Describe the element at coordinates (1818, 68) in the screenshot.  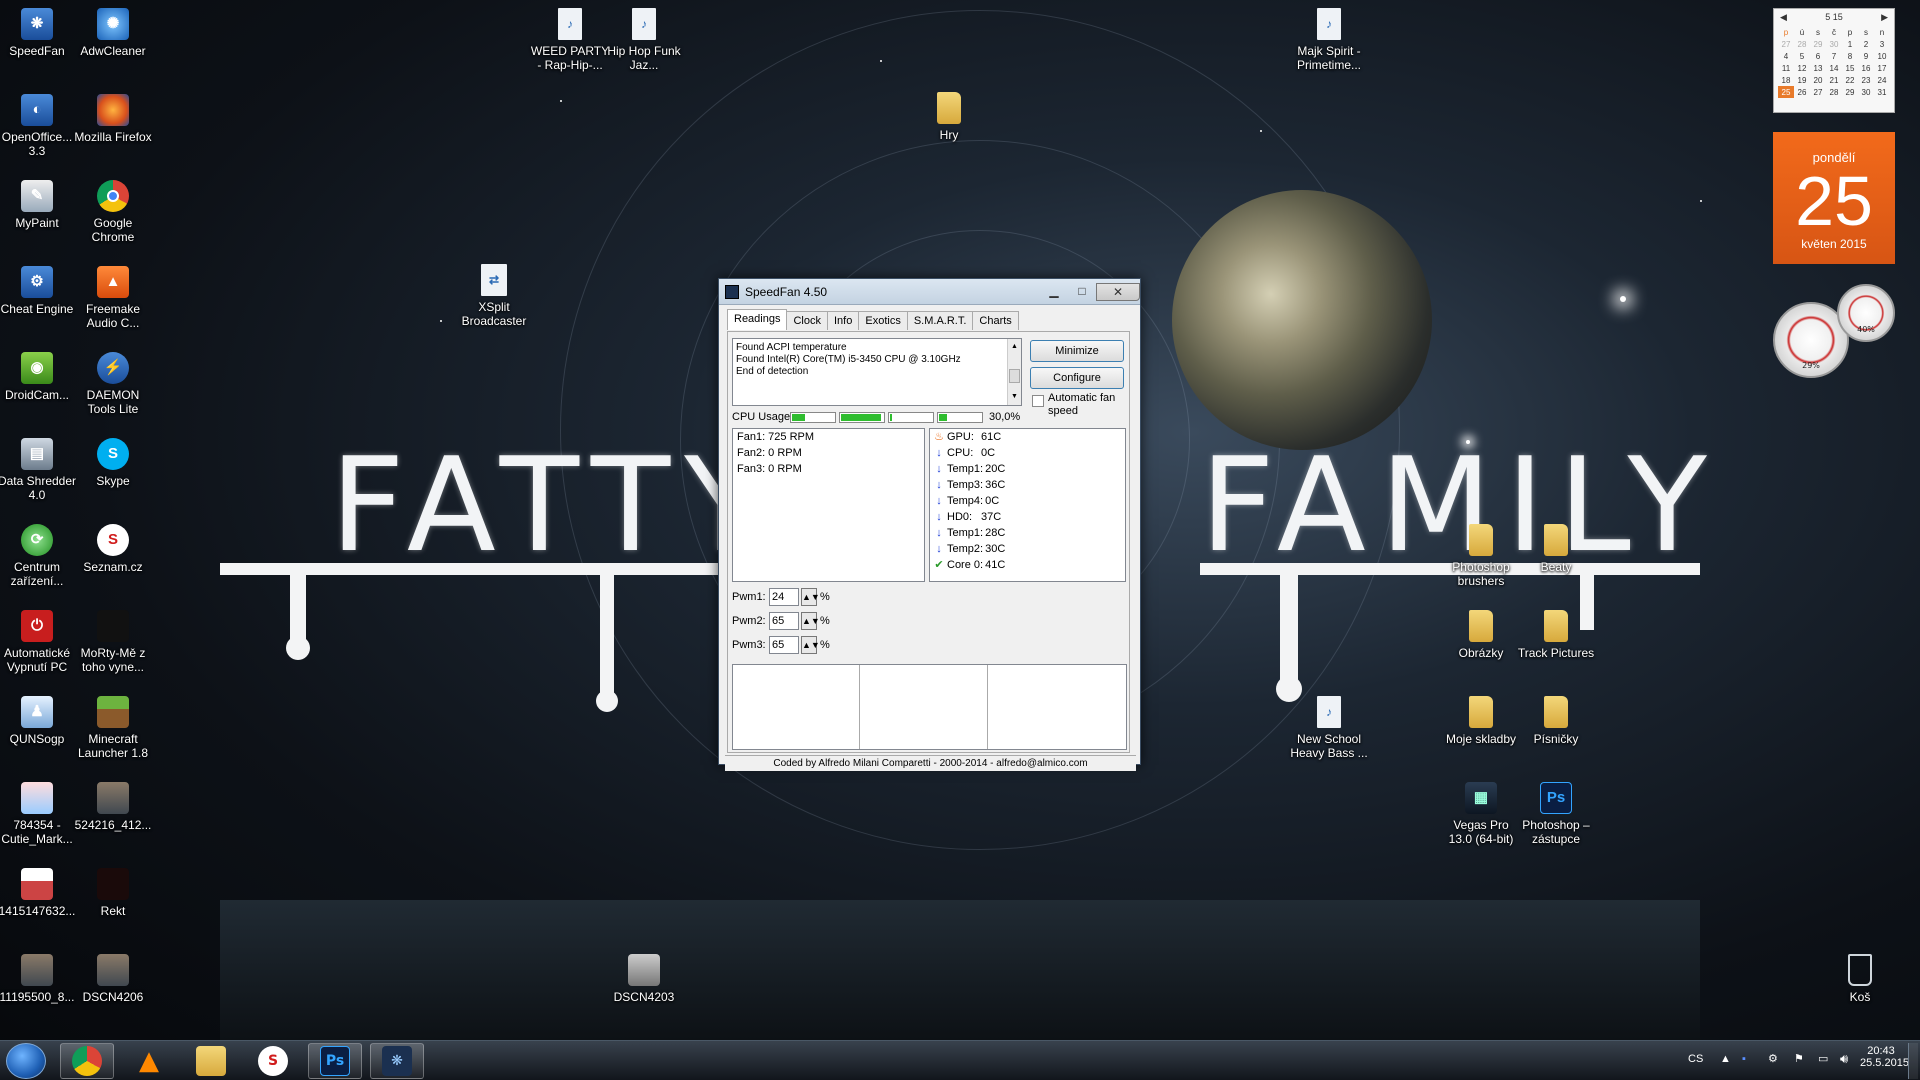
I see `calendar-day: 13` at that location.